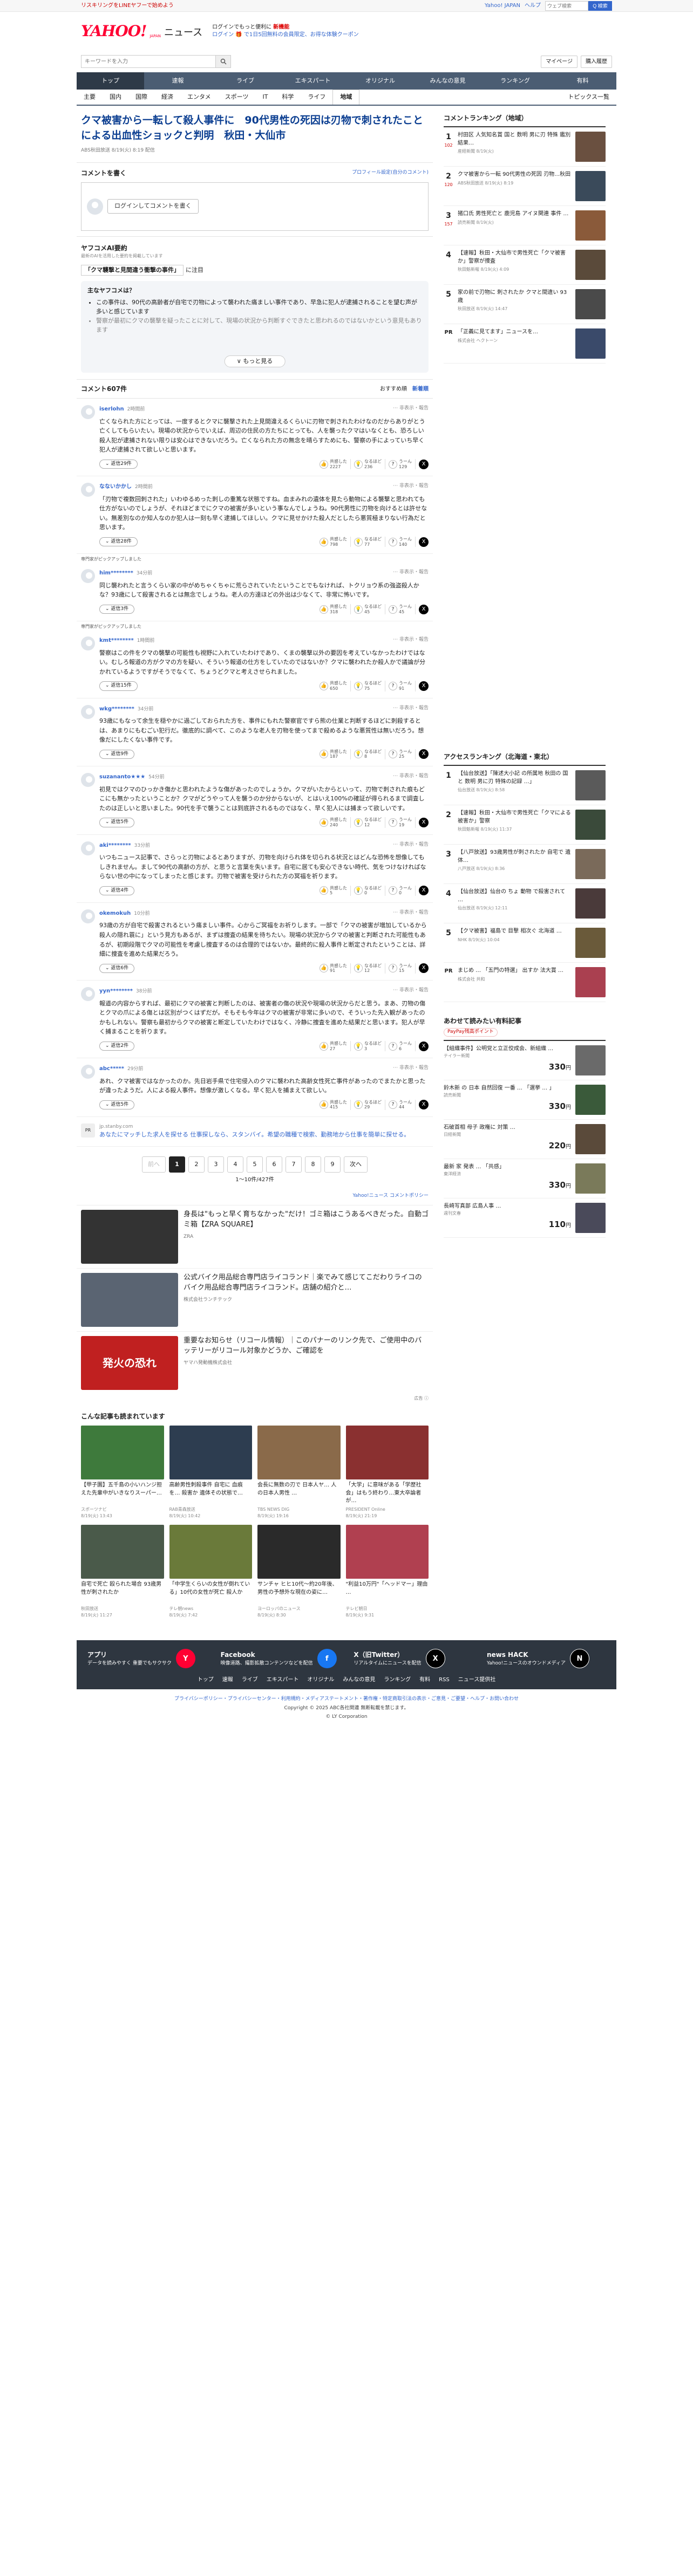 This screenshot has width=693, height=2576. Describe the element at coordinates (124, 845) in the screenshot. I see `comment-user: aki******** 33分前` at that location.